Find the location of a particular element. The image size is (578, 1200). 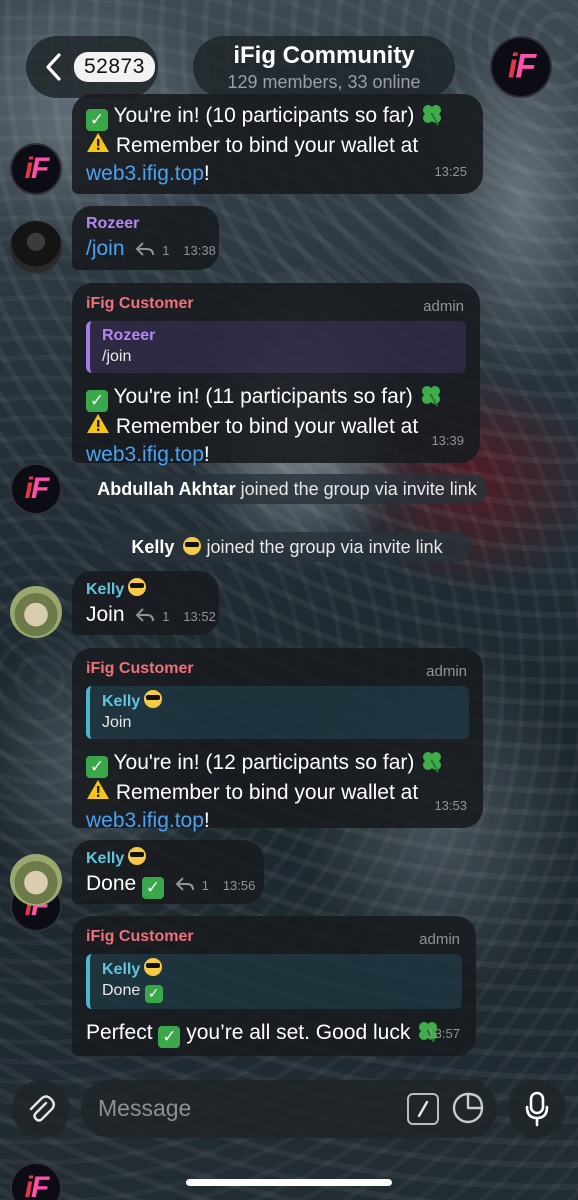

quote-text: /join is located at coordinates (117, 356).